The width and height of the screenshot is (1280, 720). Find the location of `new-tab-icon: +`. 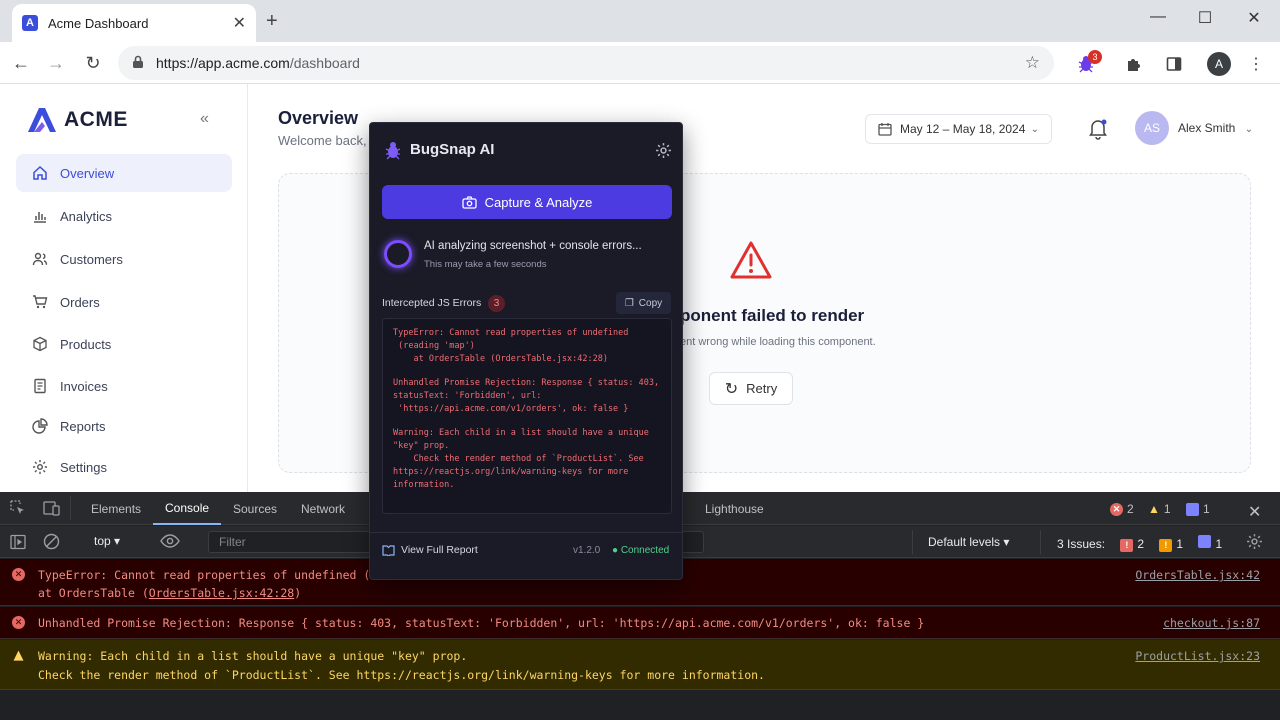

new-tab-icon: + is located at coordinates (272, 21).